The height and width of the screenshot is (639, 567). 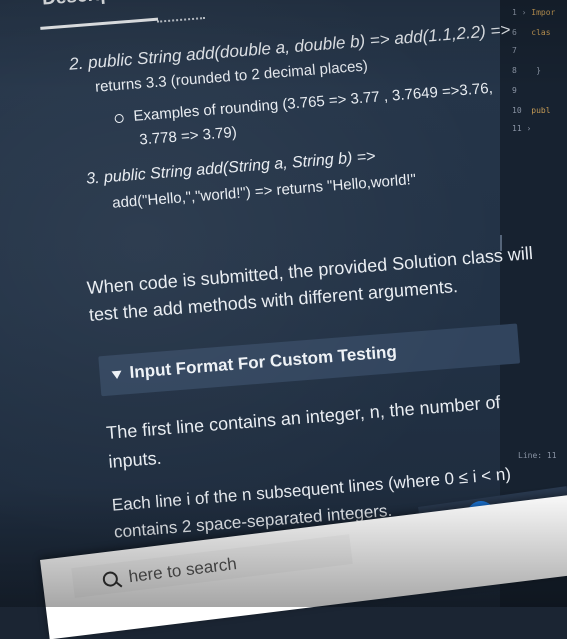 What do you see at coordinates (119, 118) in the screenshot?
I see `bullet-icon` at bounding box center [119, 118].